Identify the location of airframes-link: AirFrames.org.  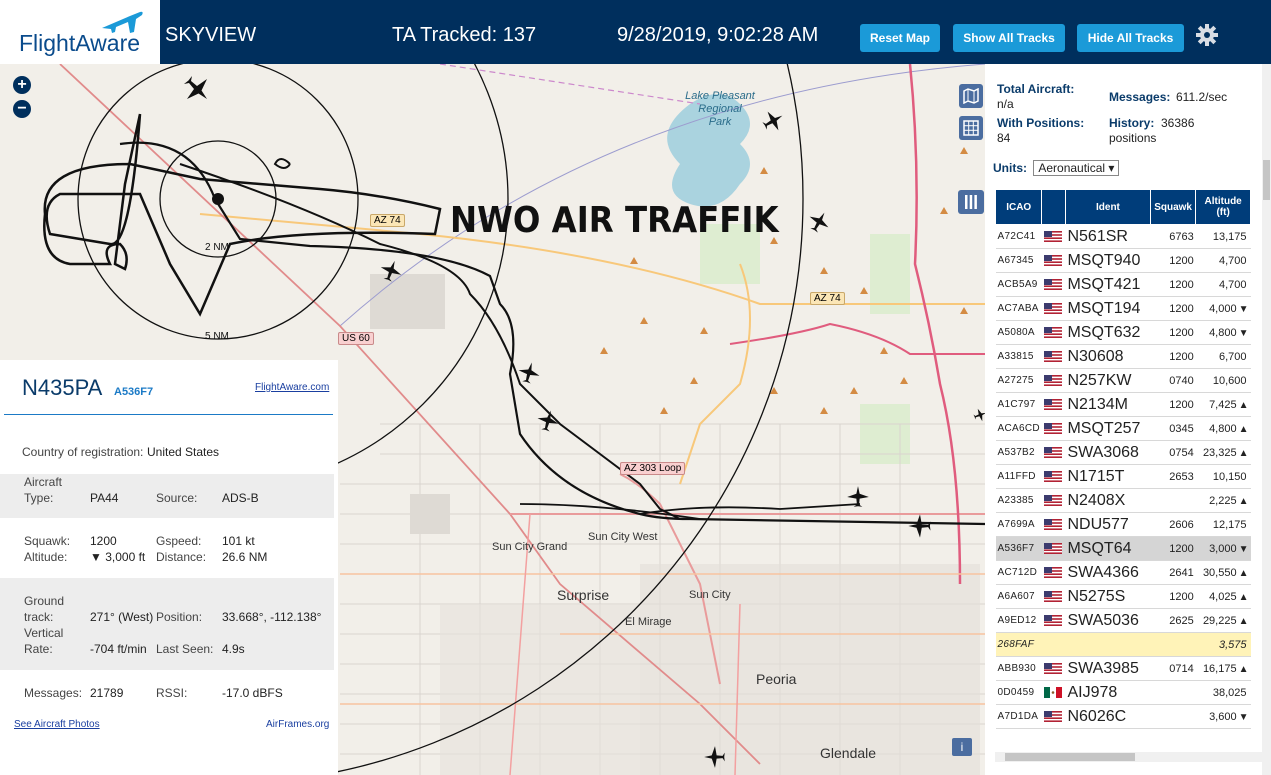
(297, 724).